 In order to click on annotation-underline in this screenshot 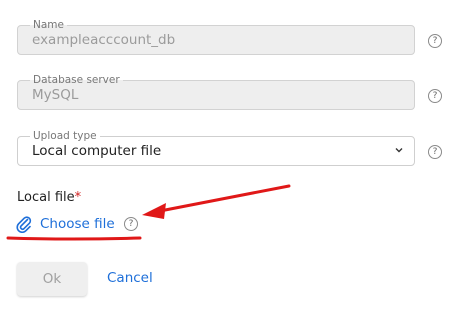, I will do `click(74, 238)`.